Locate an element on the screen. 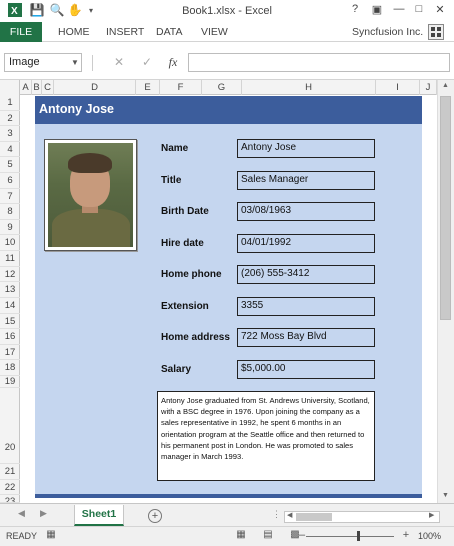 The height and width of the screenshot is (546, 454). chevron-down-icon: ▼ is located at coordinates (75, 62).